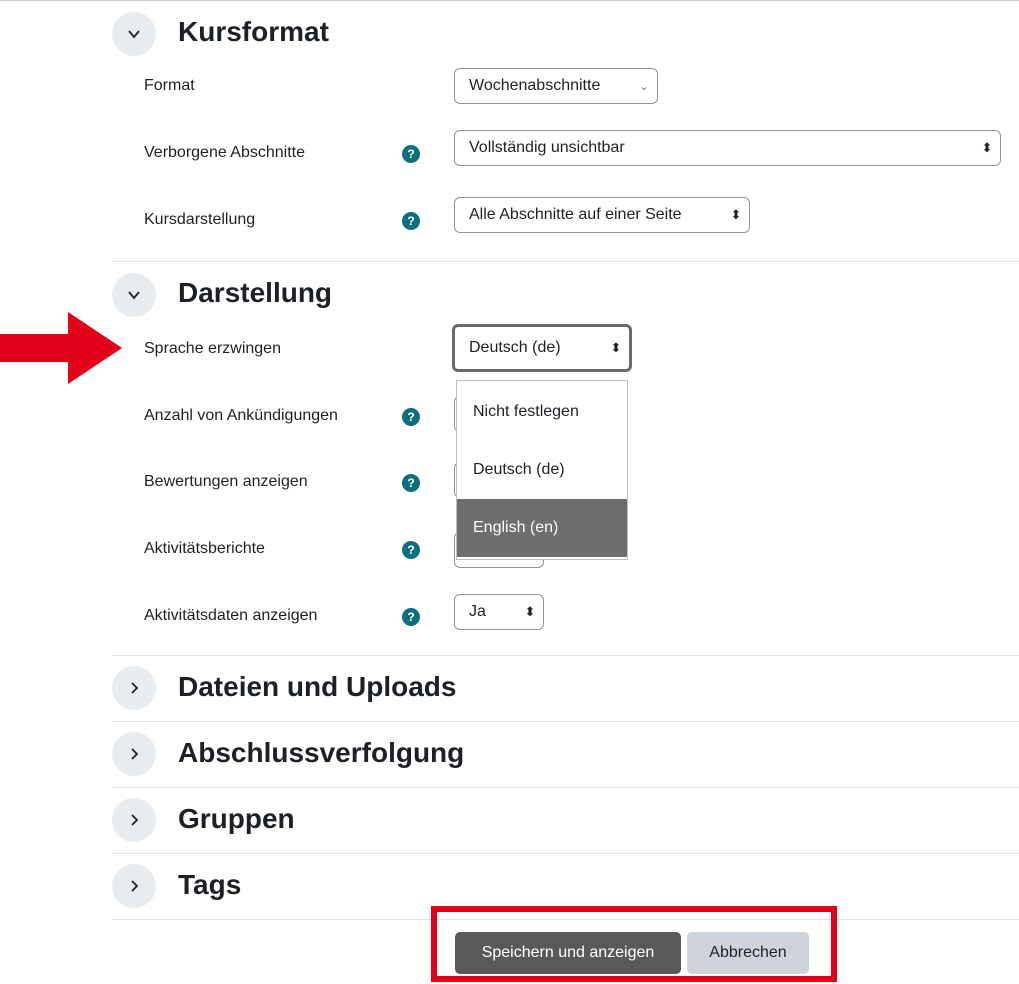 The image size is (1019, 984). I want to click on format-label: Format, so click(169, 85).